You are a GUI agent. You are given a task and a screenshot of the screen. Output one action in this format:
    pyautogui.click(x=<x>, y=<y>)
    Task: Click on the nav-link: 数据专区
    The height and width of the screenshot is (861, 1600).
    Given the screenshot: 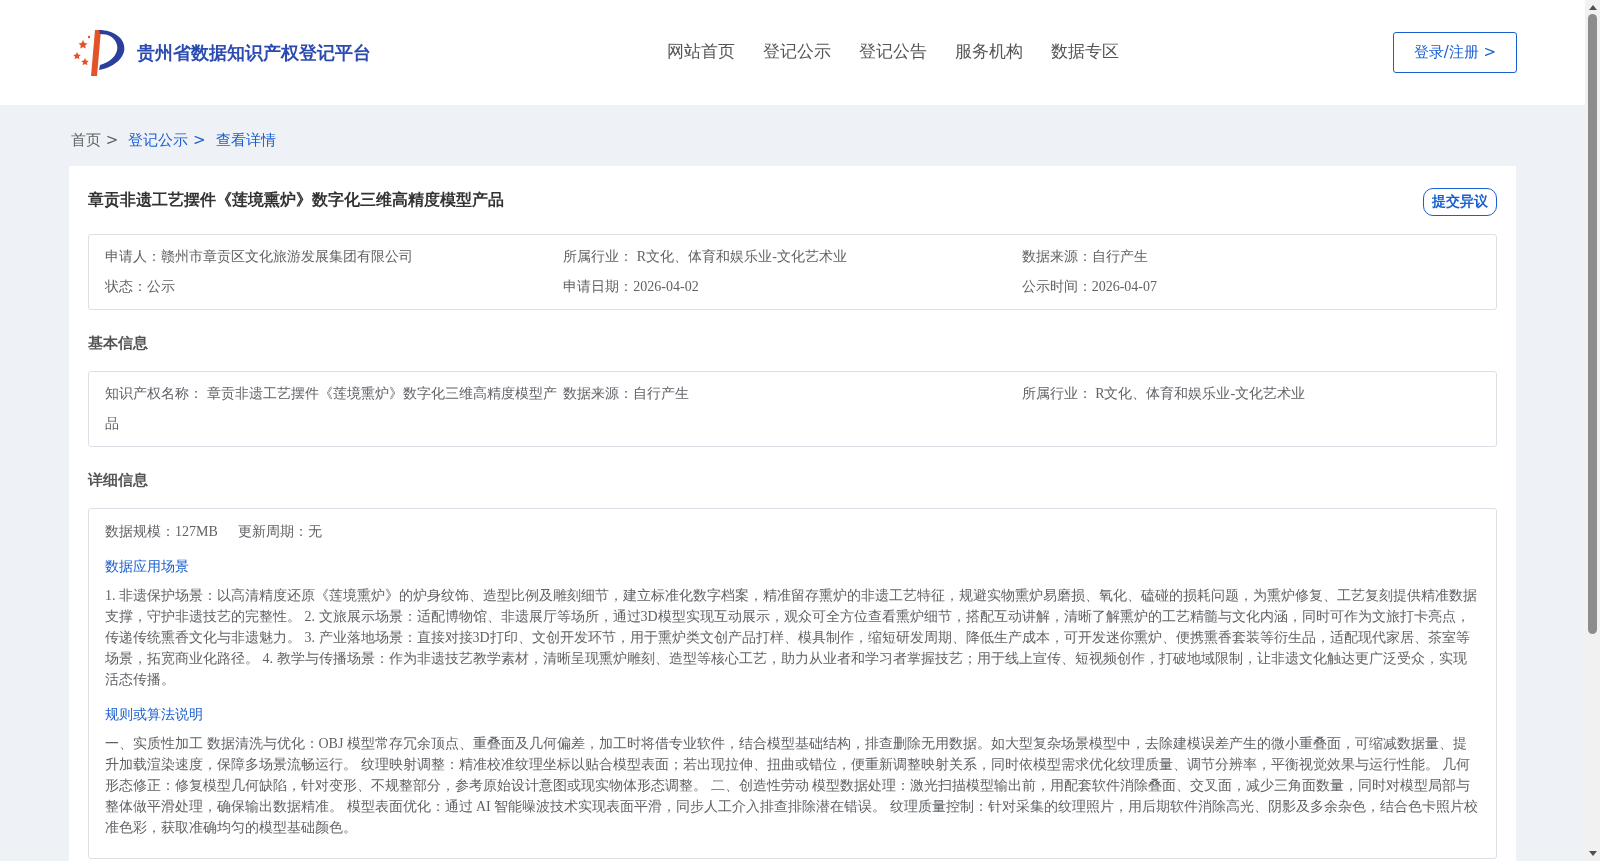 What is the action you would take?
    pyautogui.click(x=1085, y=52)
    